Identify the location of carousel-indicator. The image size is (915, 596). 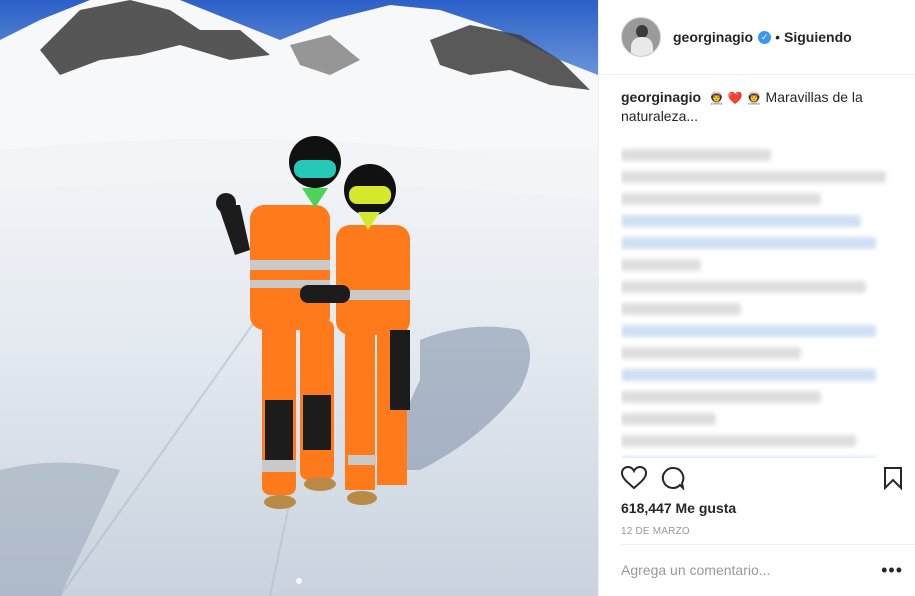
(299, 581).